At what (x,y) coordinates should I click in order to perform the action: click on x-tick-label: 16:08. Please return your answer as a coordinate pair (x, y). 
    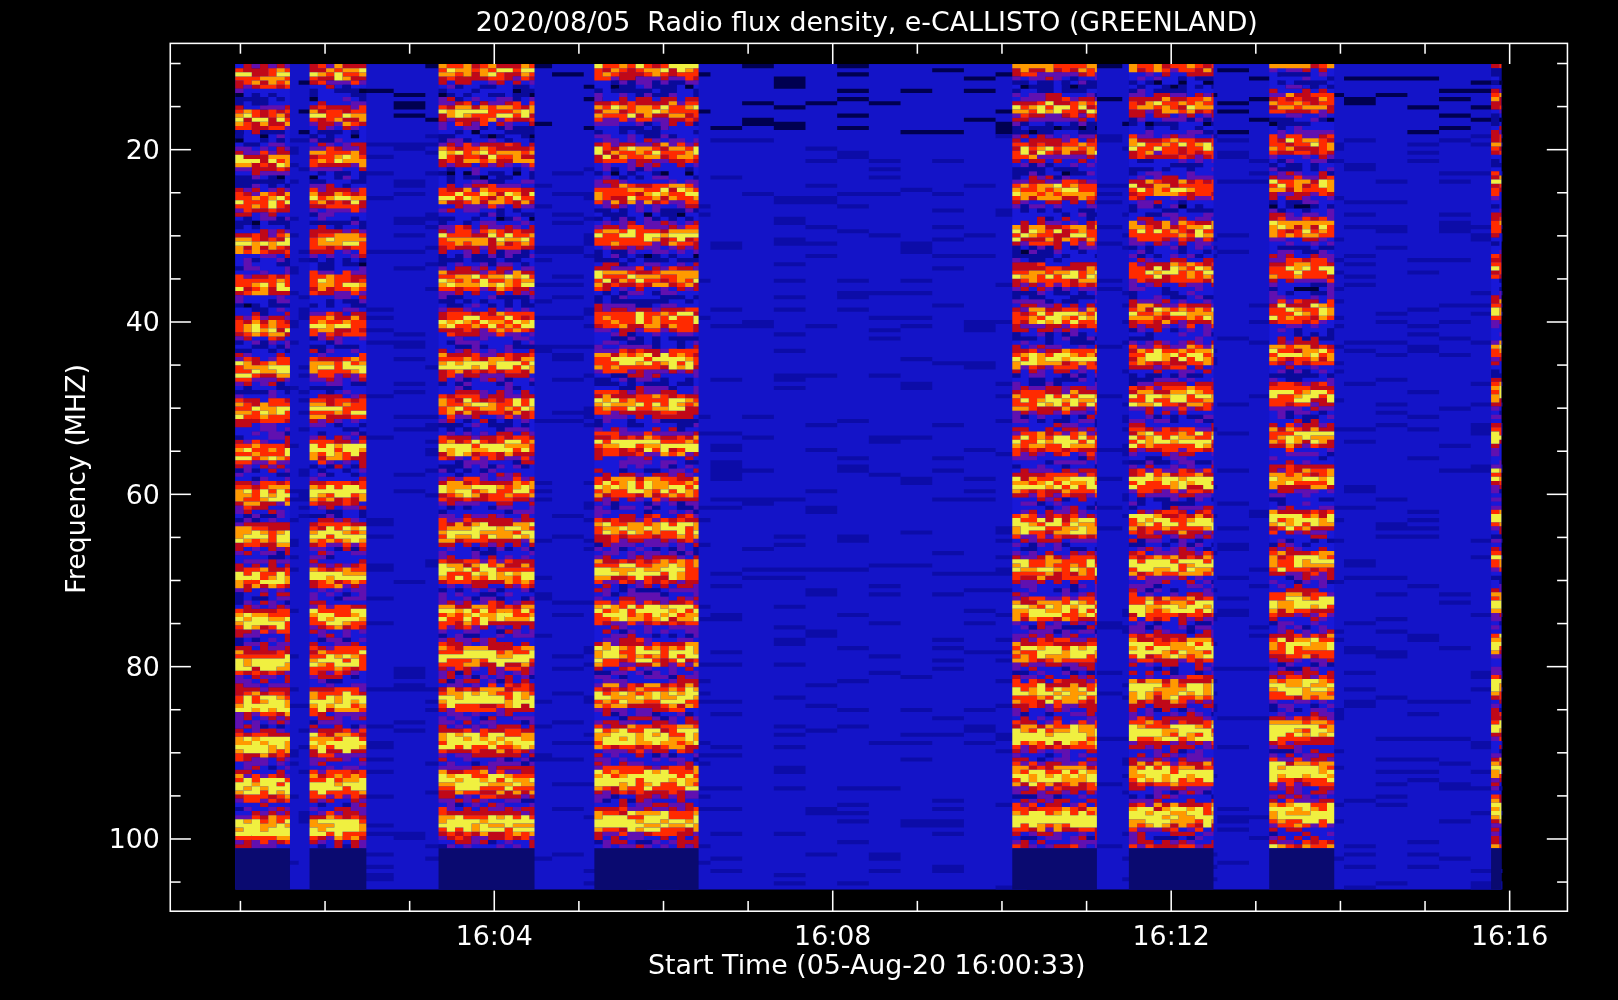
    Looking at the image, I should click on (833, 936).